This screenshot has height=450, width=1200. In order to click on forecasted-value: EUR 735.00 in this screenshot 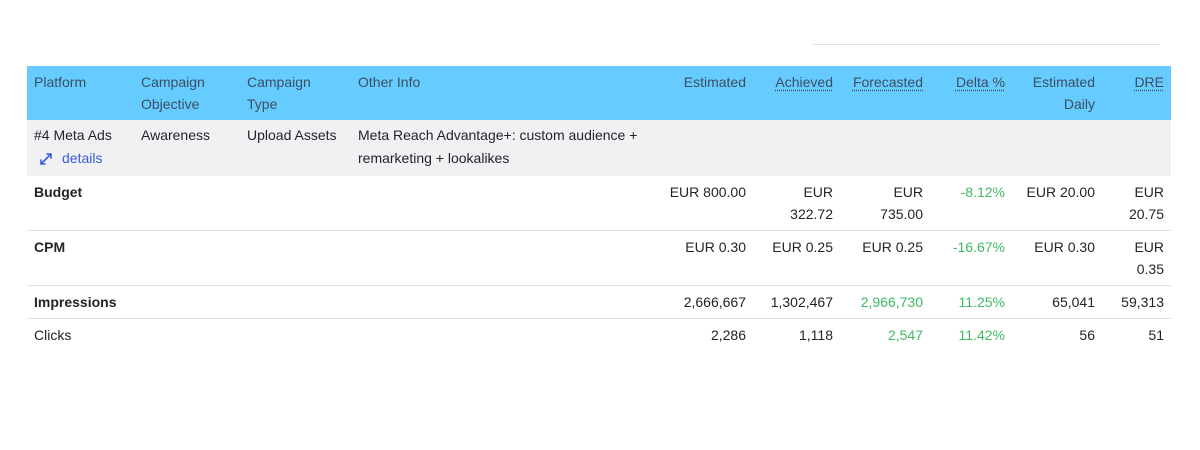, I will do `click(885, 203)`.